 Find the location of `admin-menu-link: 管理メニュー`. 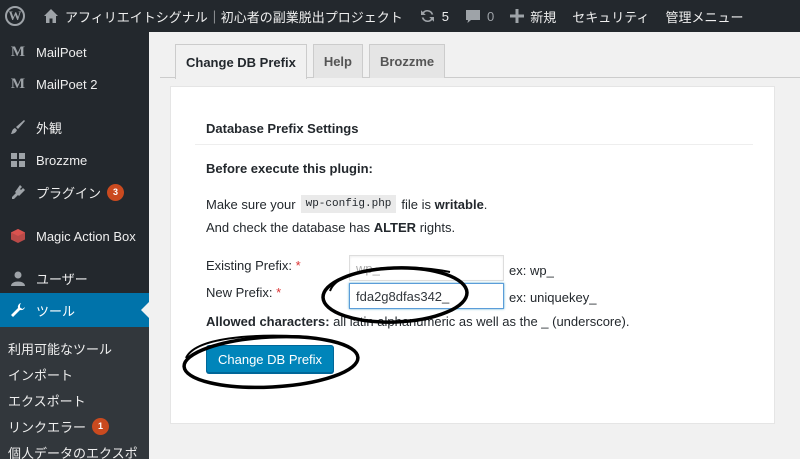

admin-menu-link: 管理メニュー is located at coordinates (704, 16).